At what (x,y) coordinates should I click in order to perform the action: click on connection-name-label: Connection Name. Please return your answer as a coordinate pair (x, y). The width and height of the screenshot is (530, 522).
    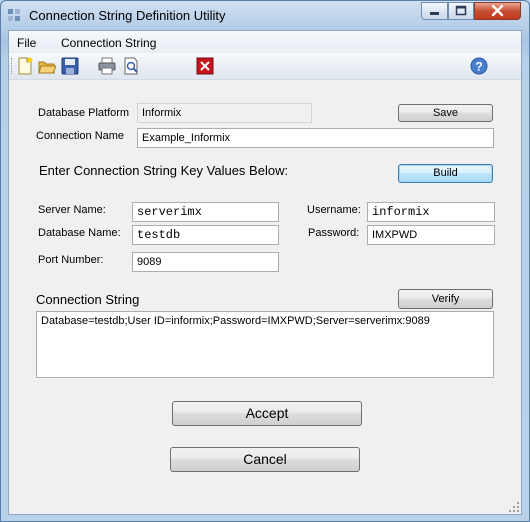
    Looking at the image, I should click on (80, 136).